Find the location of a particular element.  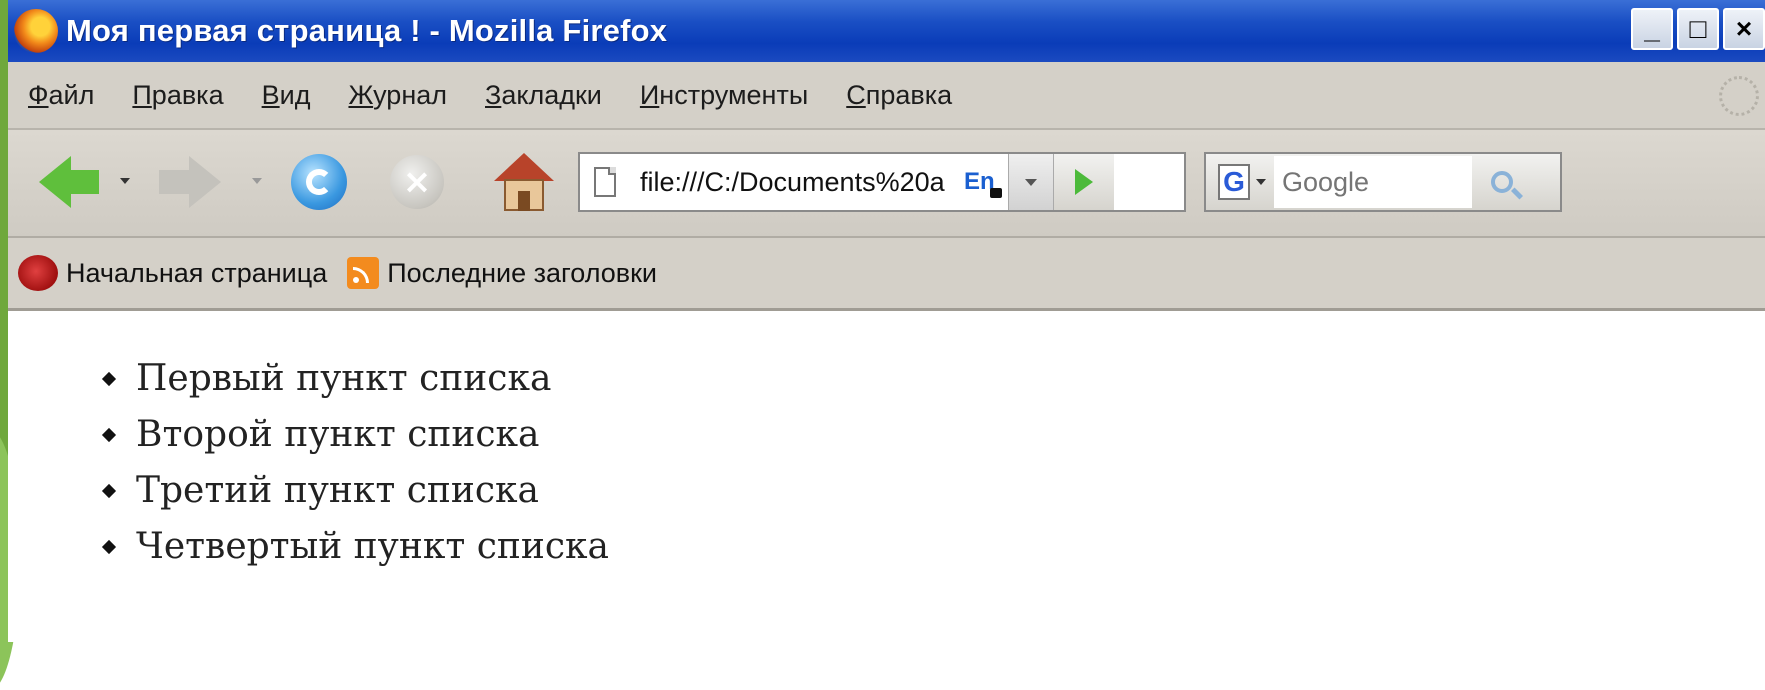

search-bar: G is located at coordinates (1383, 182).